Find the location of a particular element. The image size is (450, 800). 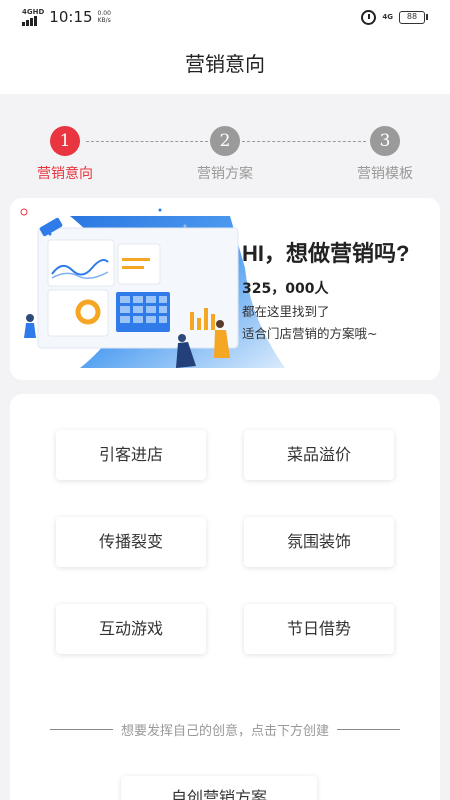

network-type-right: 4G is located at coordinates (387, 17).